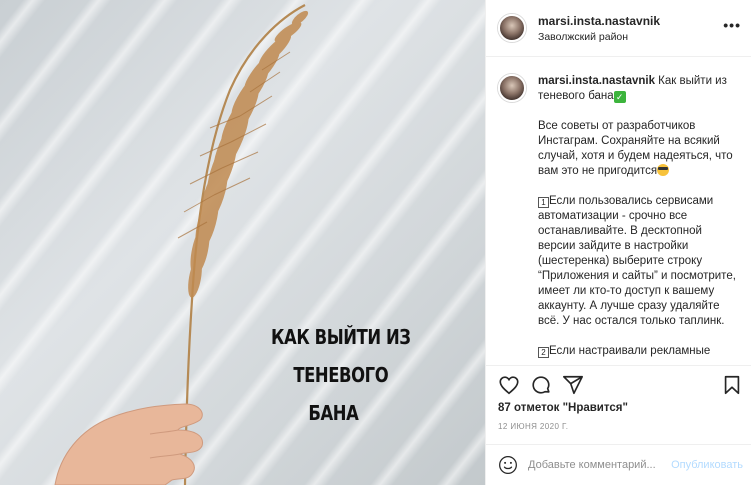 The width and height of the screenshot is (751, 485). I want to click on author-avatar, so click(512, 28).